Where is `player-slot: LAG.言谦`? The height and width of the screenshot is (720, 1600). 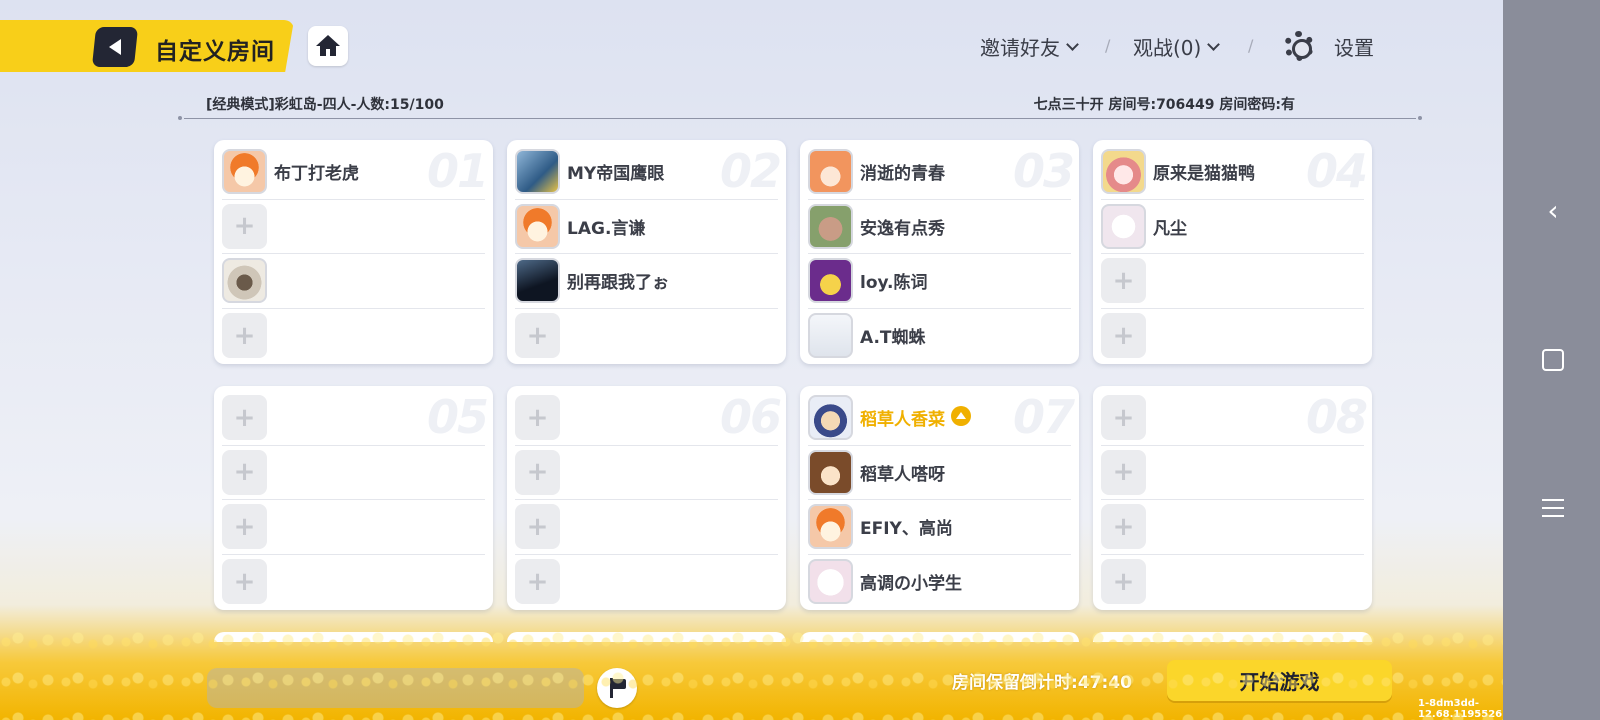 player-slot: LAG.言谦 is located at coordinates (646, 227).